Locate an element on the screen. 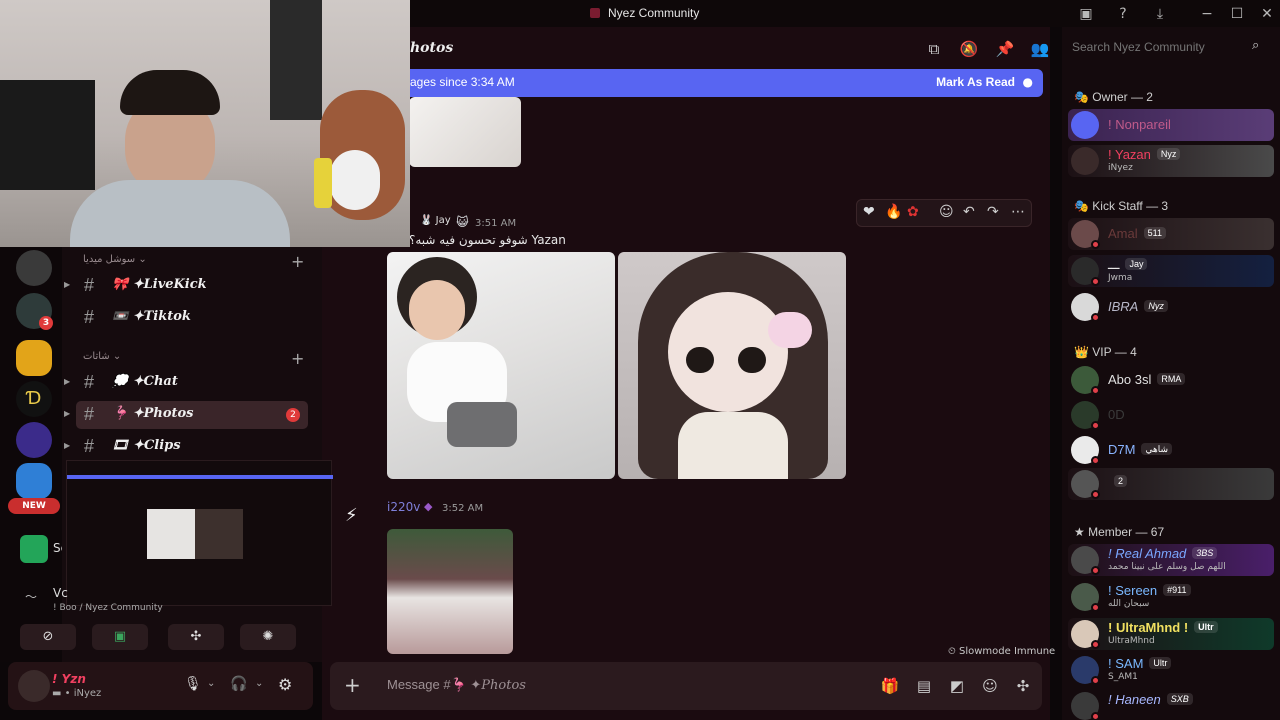 The width and height of the screenshot is (1280, 720). close-icon: ✕ is located at coordinates (1267, 14).